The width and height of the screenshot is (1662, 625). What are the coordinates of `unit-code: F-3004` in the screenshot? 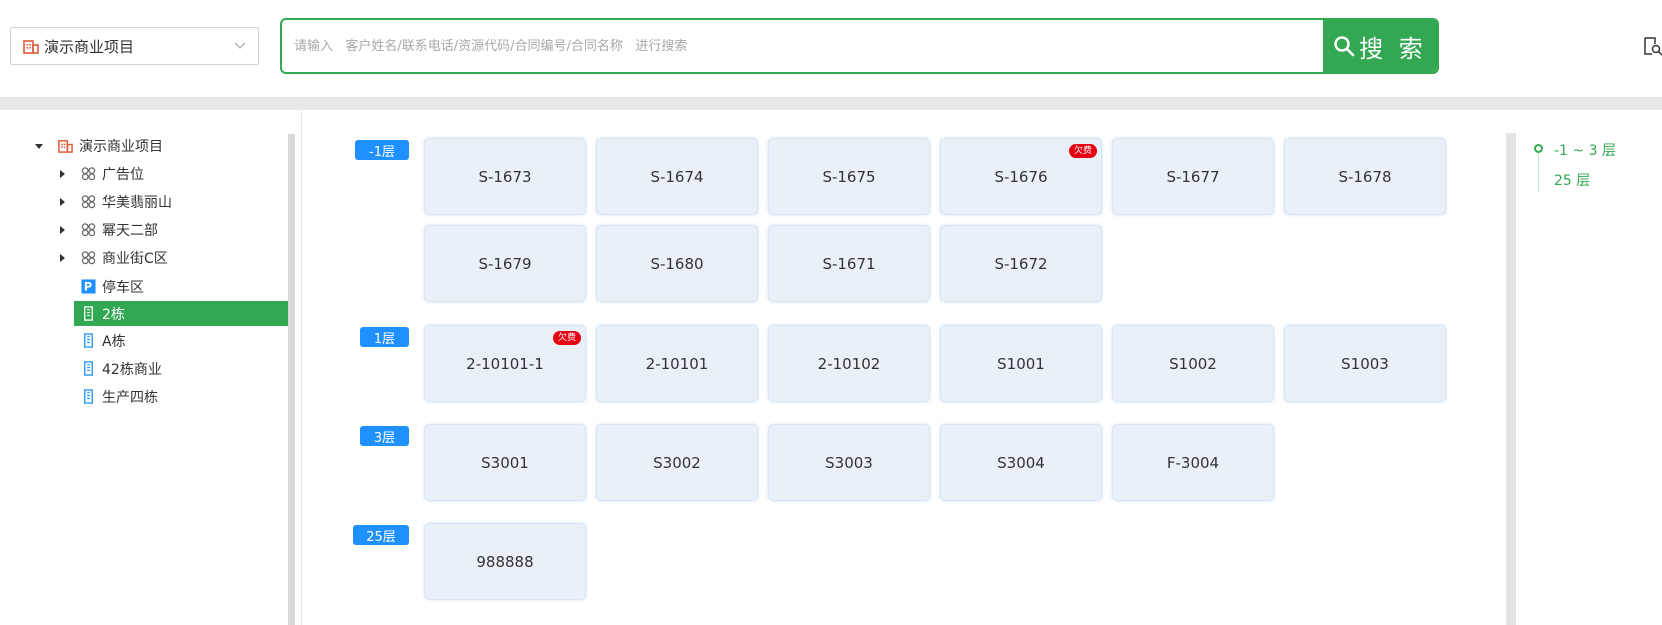 It's located at (1193, 462).